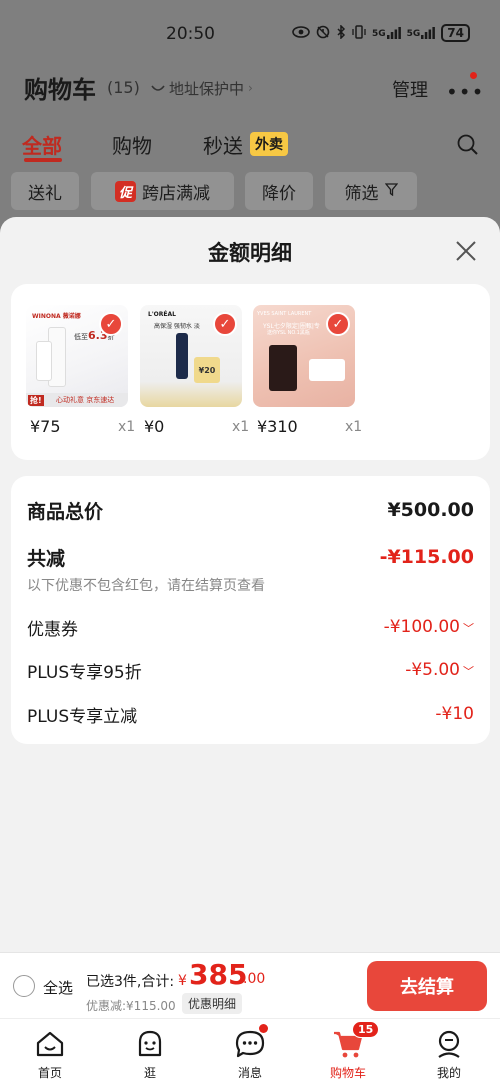 This screenshot has height=1085, width=500. Describe the element at coordinates (24, 986) in the screenshot. I see `select-all-radio` at that location.